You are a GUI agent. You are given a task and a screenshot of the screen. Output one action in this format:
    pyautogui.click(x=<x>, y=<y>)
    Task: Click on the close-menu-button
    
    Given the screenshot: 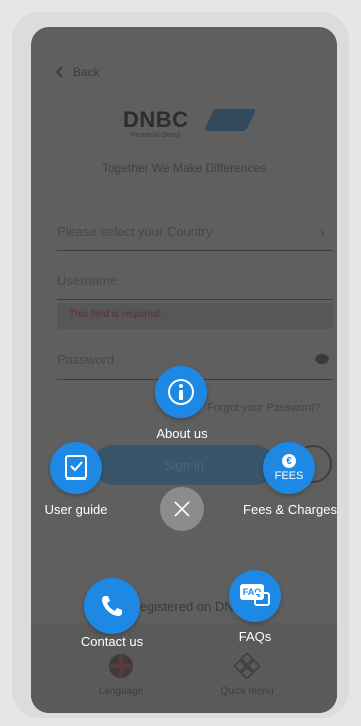 What is the action you would take?
    pyautogui.click(x=182, y=509)
    